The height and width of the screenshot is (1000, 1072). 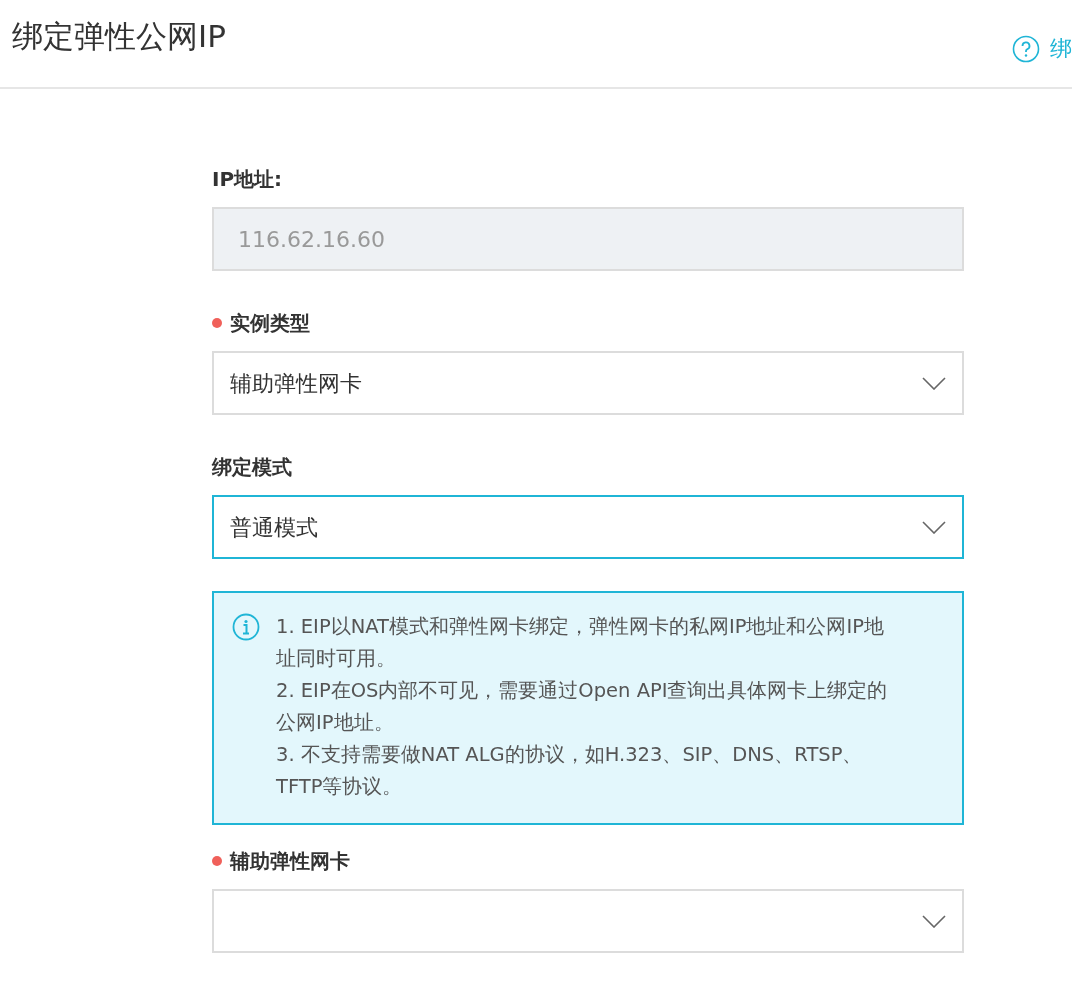 I want to click on field-label: 辅助弹性网卡, so click(x=290, y=861).